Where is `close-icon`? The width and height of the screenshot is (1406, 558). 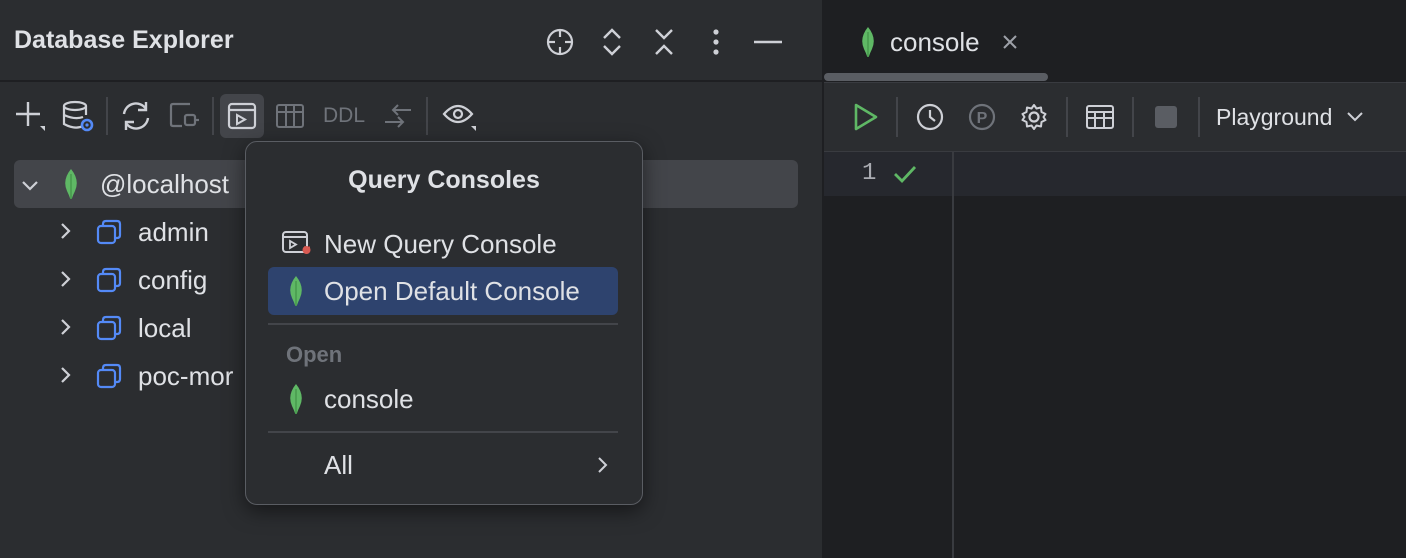 close-icon is located at coordinates (1010, 42).